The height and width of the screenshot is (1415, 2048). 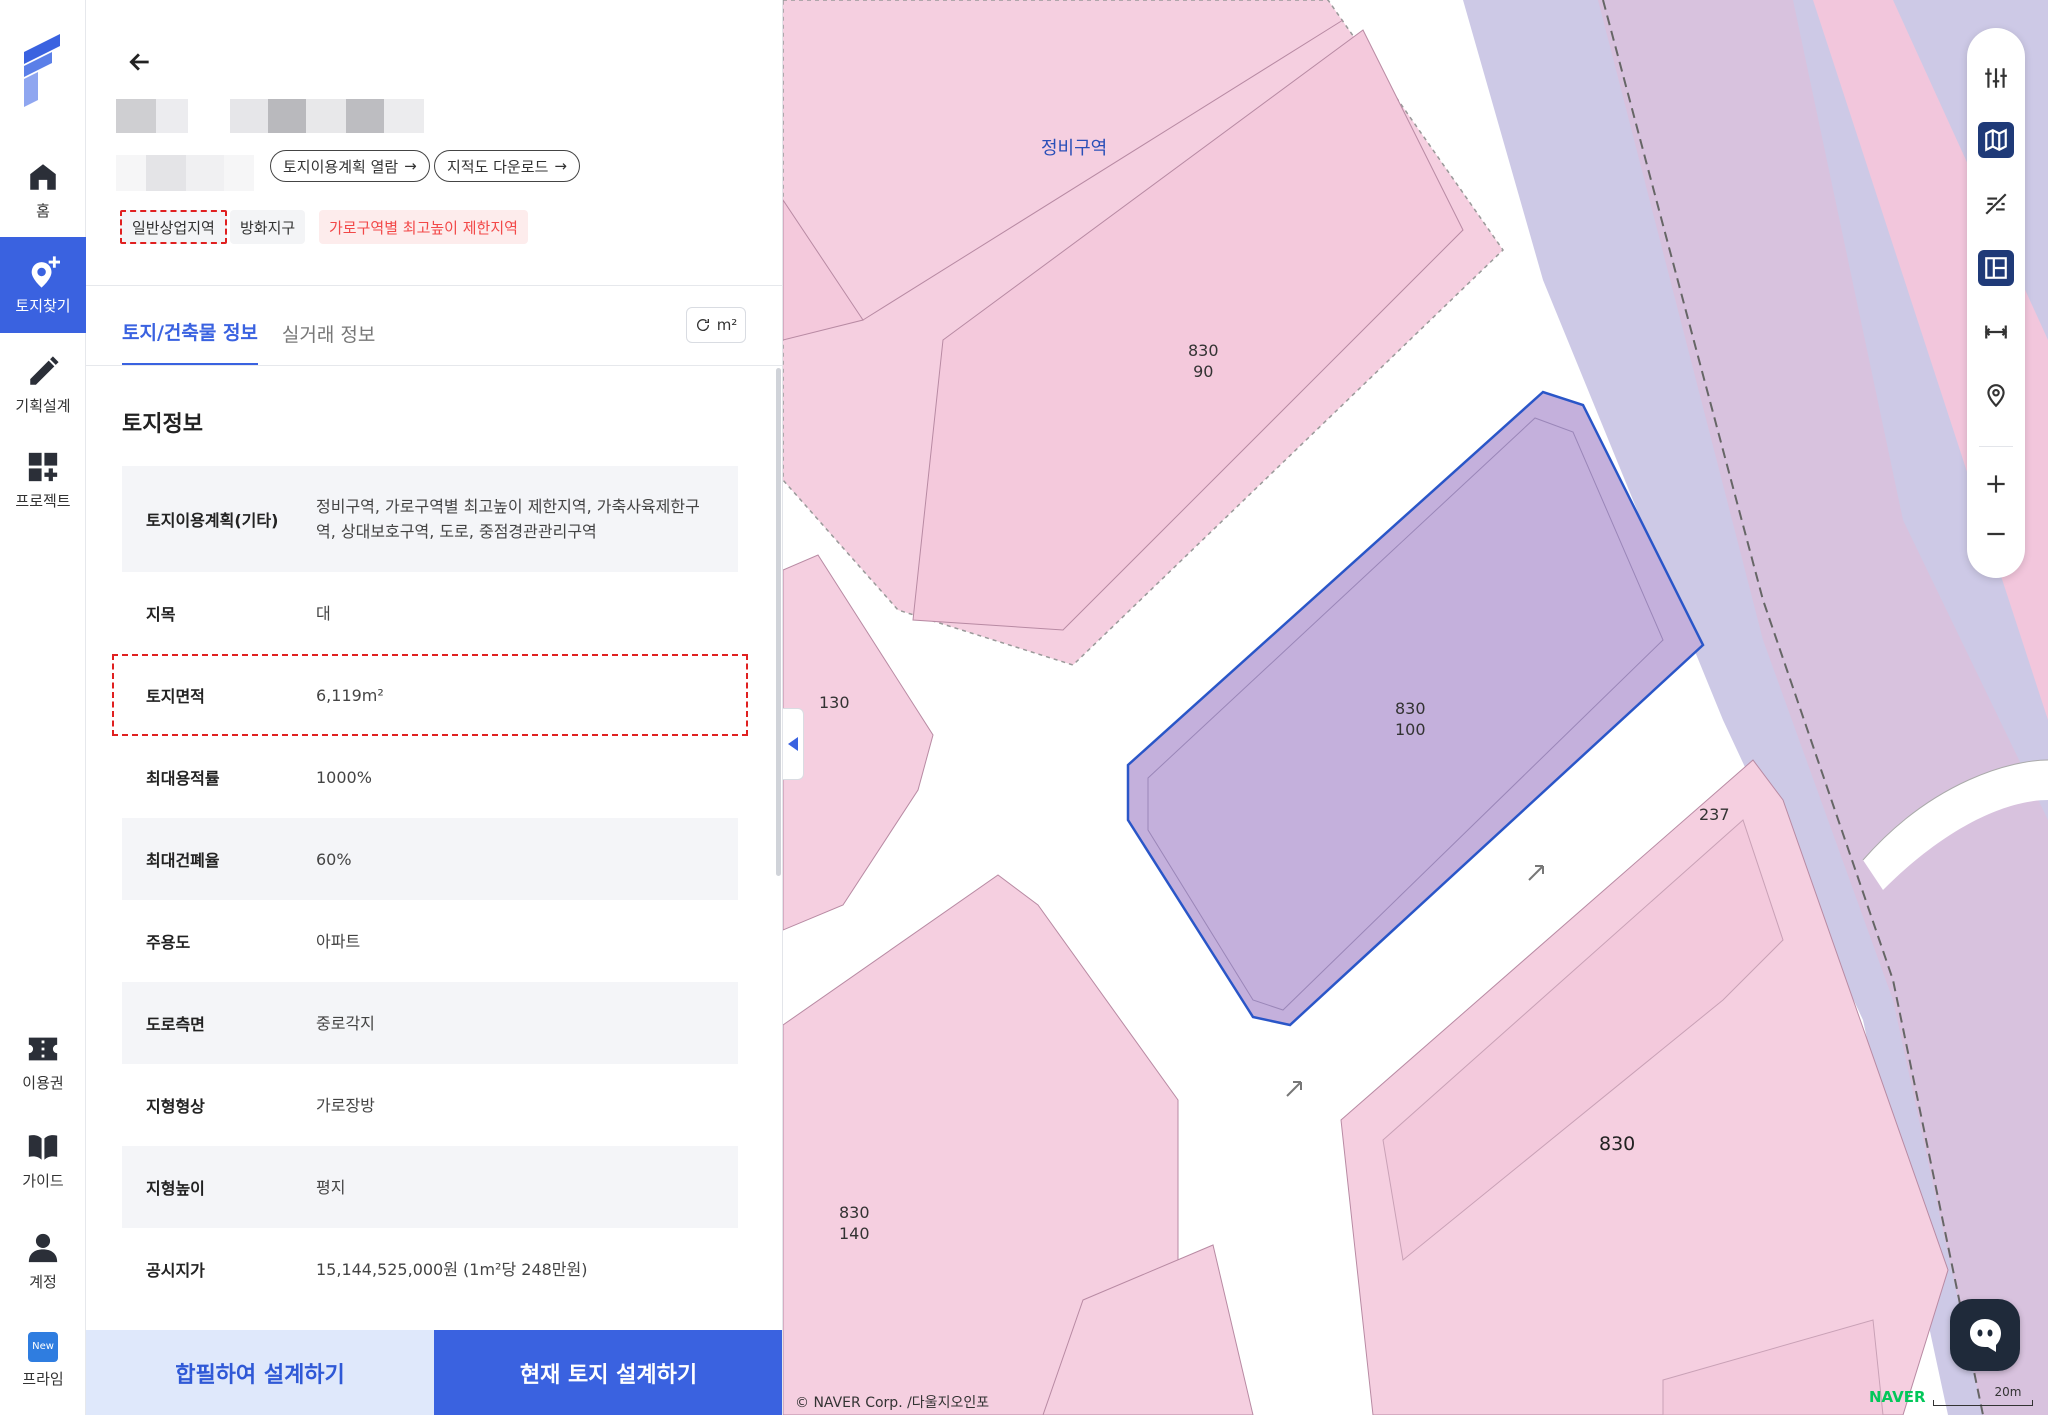 What do you see at coordinates (268, 227) in the screenshot?
I see `fire-district-chip: 방화지구` at bounding box center [268, 227].